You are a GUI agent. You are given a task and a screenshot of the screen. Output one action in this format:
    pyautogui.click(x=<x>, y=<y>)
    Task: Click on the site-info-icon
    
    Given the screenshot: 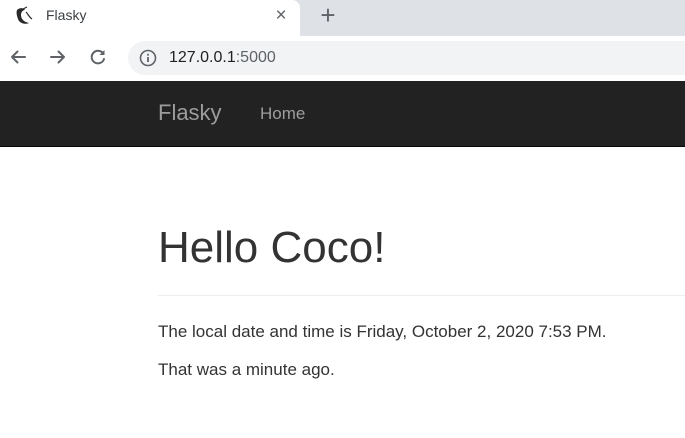 What is the action you would take?
    pyautogui.click(x=148, y=58)
    